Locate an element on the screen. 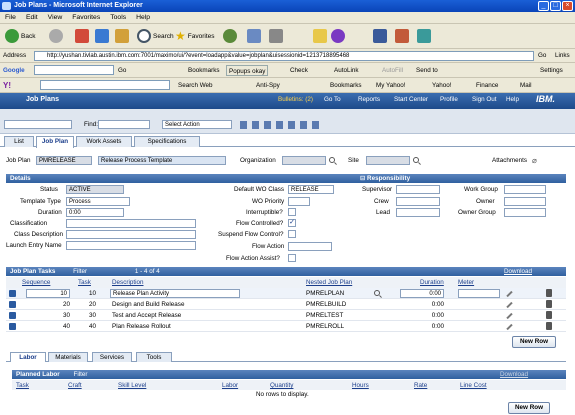  tasks-filter-button: Filter is located at coordinates (80, 271).